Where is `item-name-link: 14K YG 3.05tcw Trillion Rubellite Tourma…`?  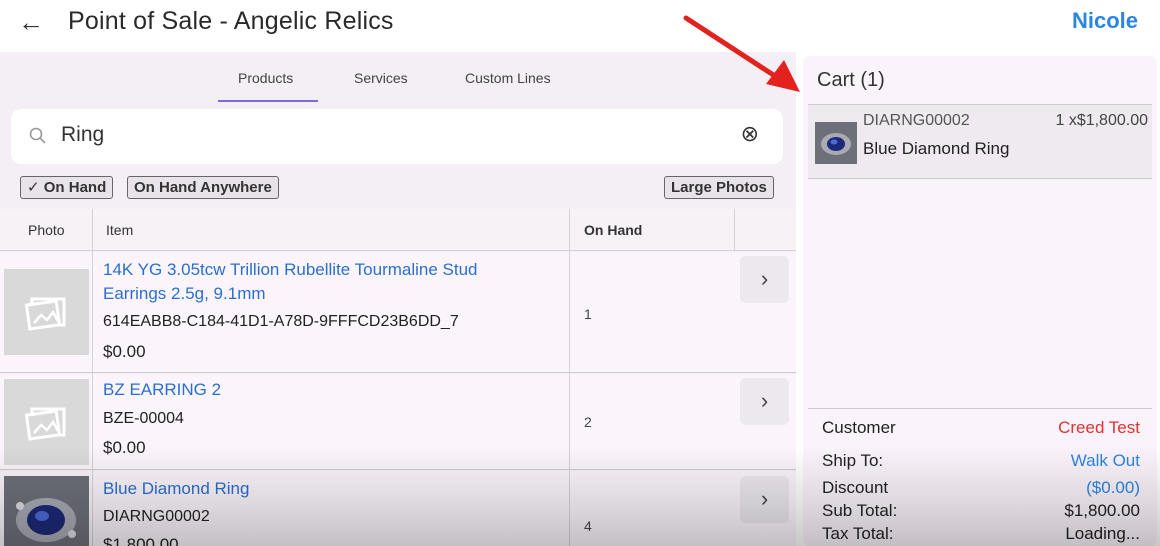
item-name-link: 14K YG 3.05tcw Trillion Rubellite Tourma… is located at coordinates (313, 282).